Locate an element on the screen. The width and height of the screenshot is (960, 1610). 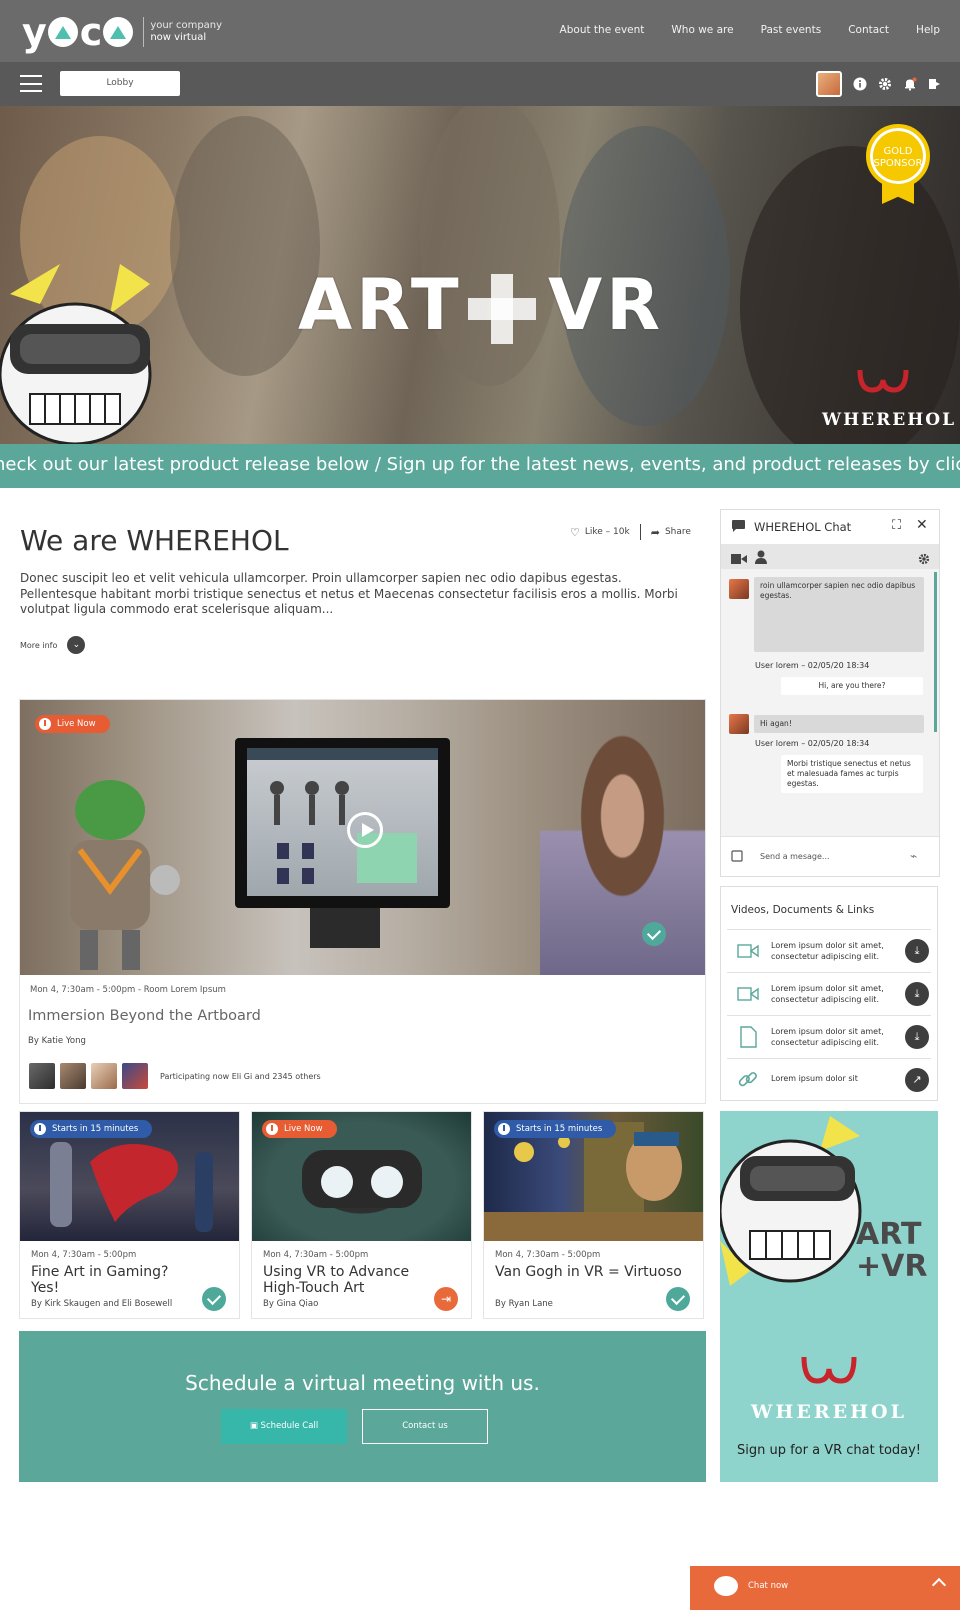
user-icon is located at coordinates (761, 558).